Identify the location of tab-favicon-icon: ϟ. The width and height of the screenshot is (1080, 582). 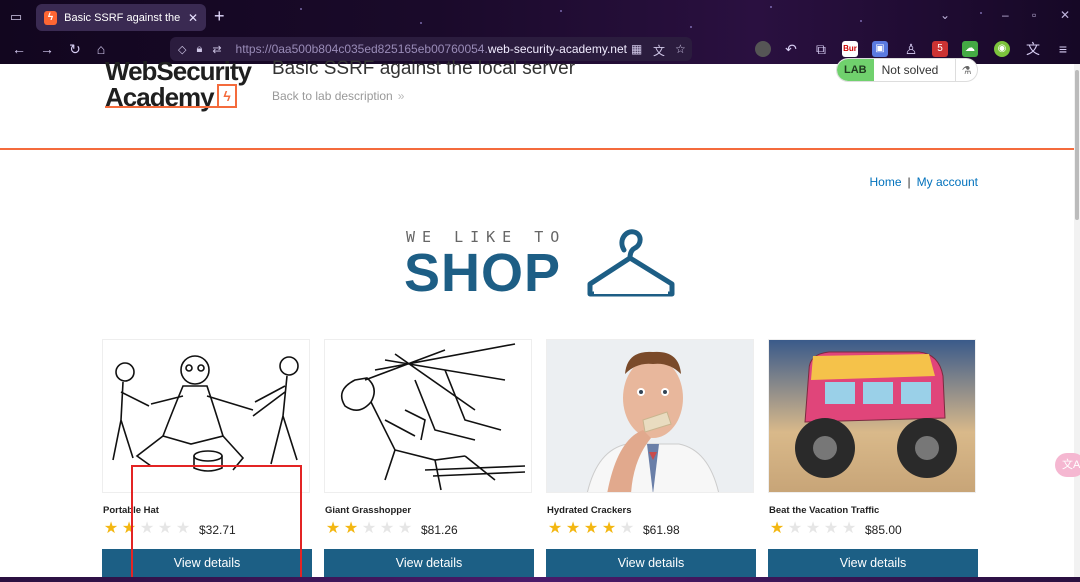
(51, 17).